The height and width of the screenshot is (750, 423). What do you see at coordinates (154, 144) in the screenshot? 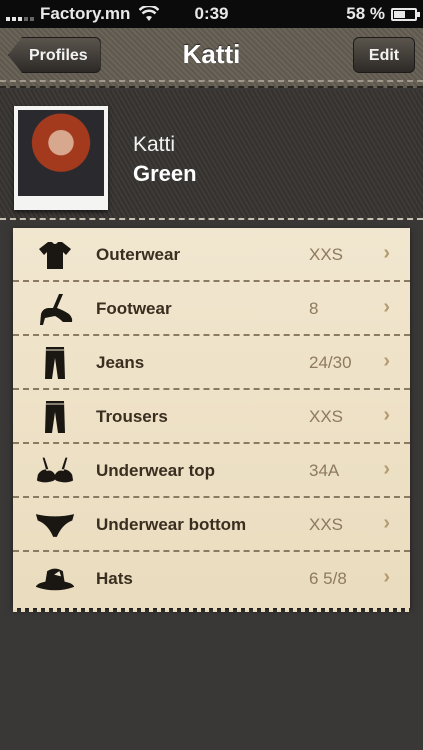
I see `profile-first-name: Katti` at bounding box center [154, 144].